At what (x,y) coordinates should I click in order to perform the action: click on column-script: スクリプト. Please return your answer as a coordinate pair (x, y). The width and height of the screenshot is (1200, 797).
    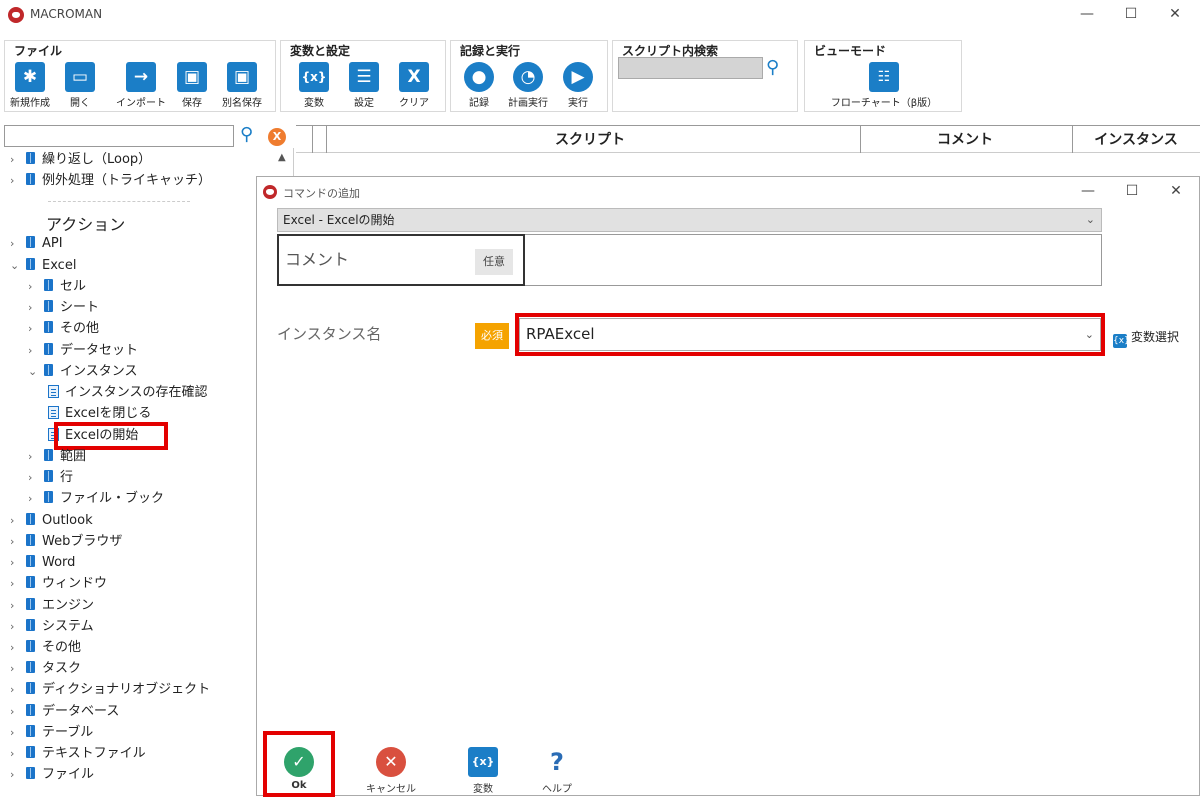
    Looking at the image, I should click on (590, 140).